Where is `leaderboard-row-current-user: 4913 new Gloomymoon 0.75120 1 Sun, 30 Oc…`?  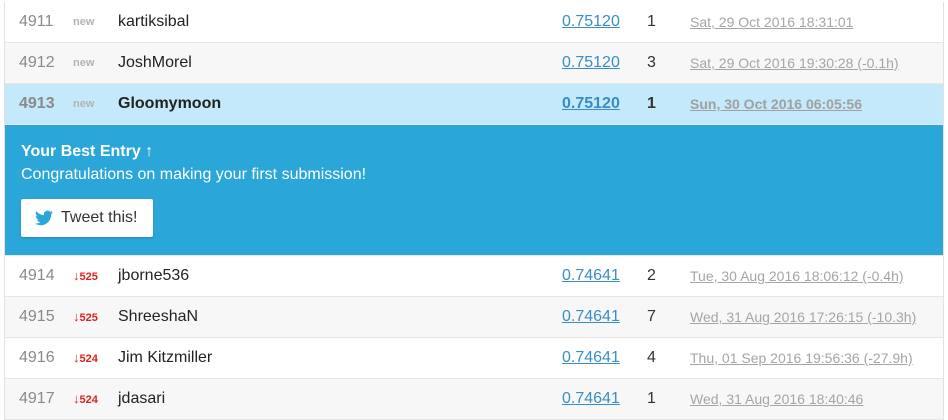 leaderboard-row-current-user: 4913 new Gloomymoon 0.75120 1 Sun, 30 Oc… is located at coordinates (474, 104).